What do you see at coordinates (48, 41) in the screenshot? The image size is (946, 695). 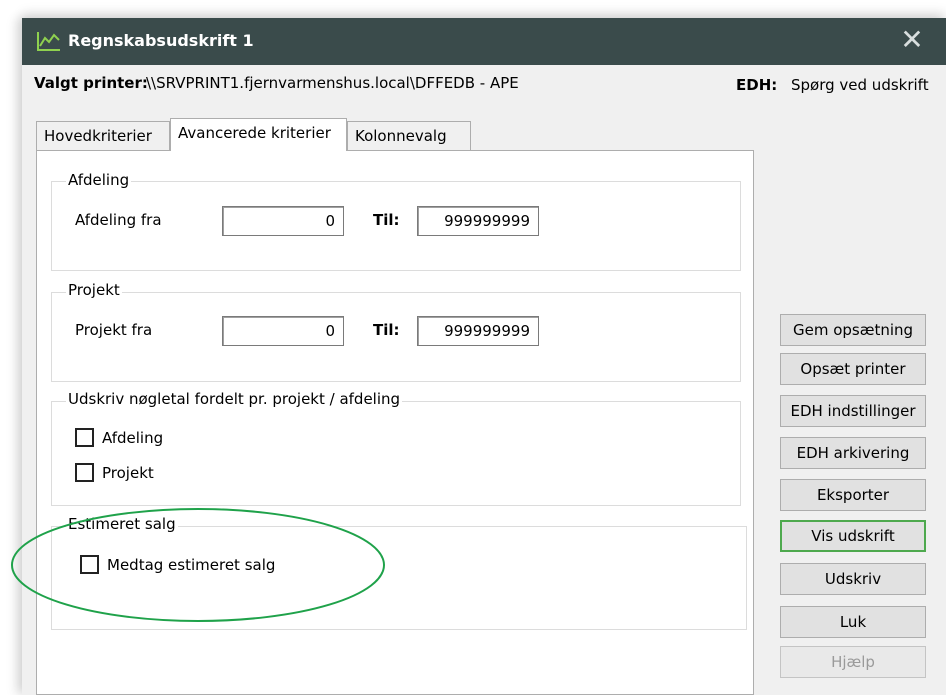 I see `chart-icon` at bounding box center [48, 41].